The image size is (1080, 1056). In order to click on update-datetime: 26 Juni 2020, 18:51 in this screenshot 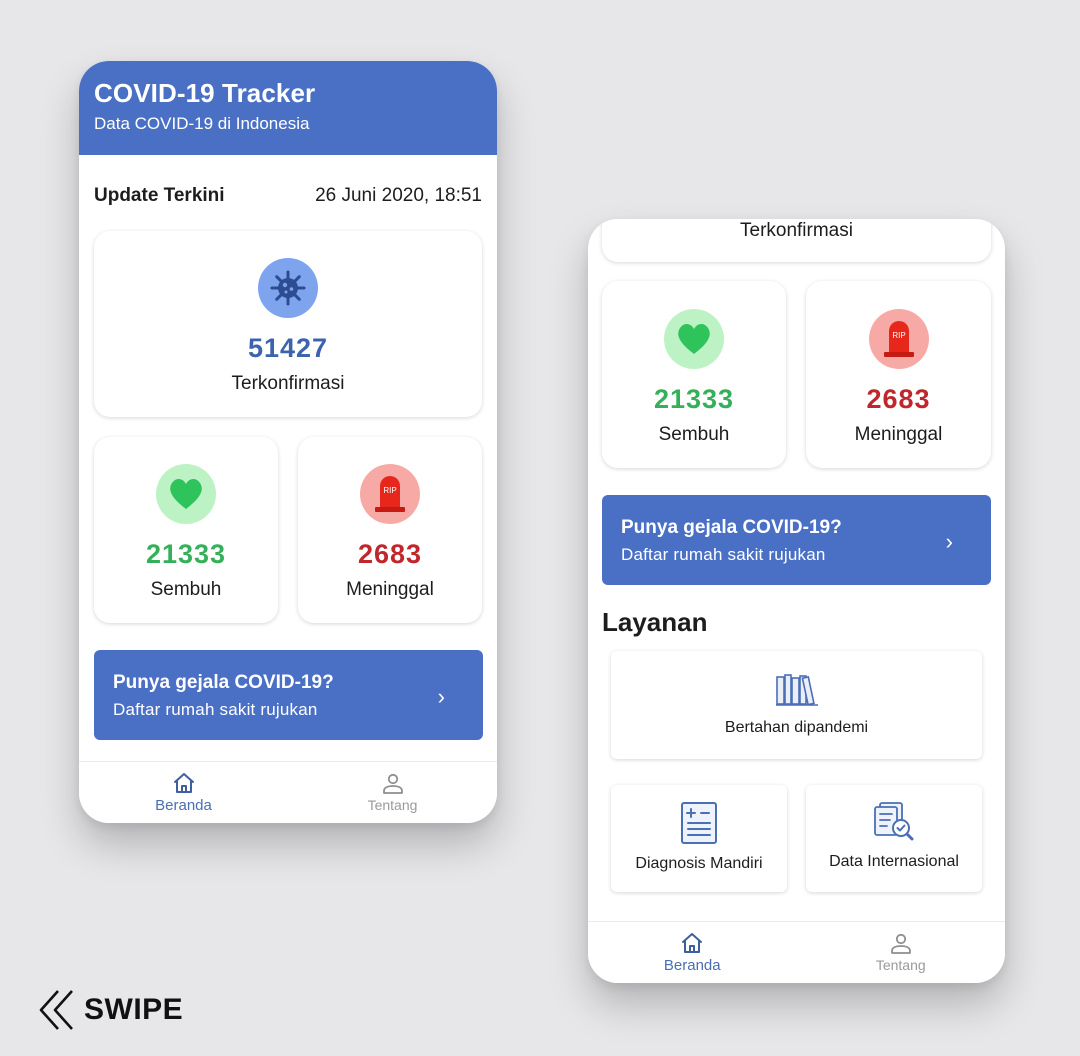, I will do `click(398, 195)`.